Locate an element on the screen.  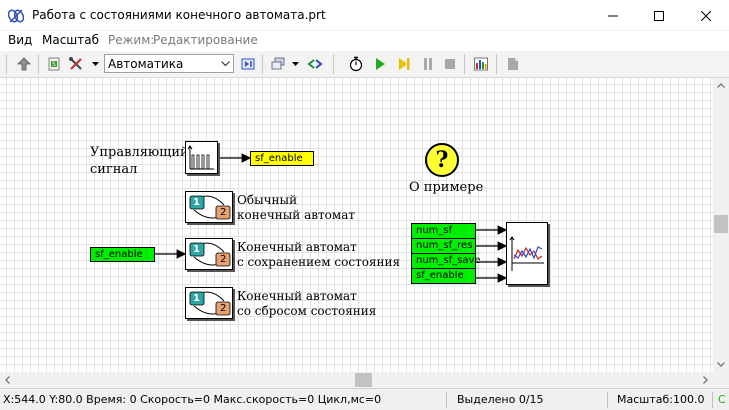
fsm-block-ordinary: 1 2 is located at coordinates (209, 207).